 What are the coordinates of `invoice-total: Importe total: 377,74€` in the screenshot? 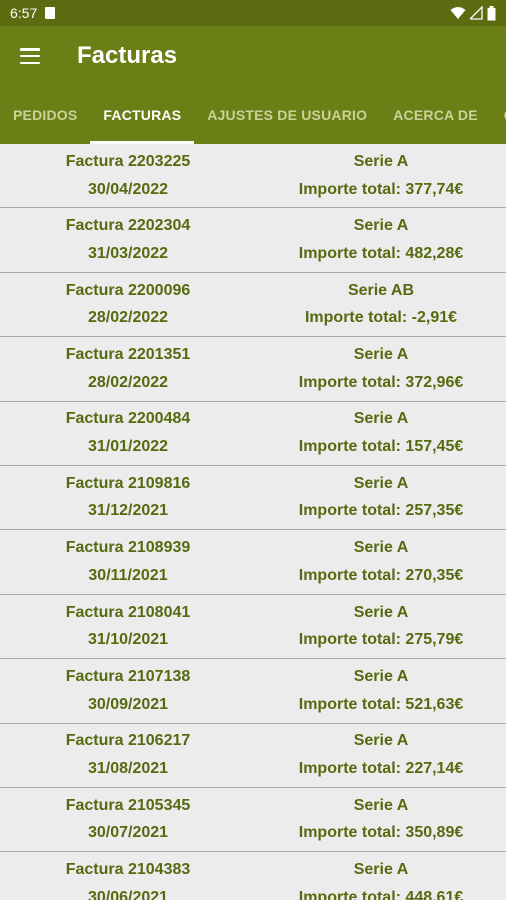 It's located at (381, 189).